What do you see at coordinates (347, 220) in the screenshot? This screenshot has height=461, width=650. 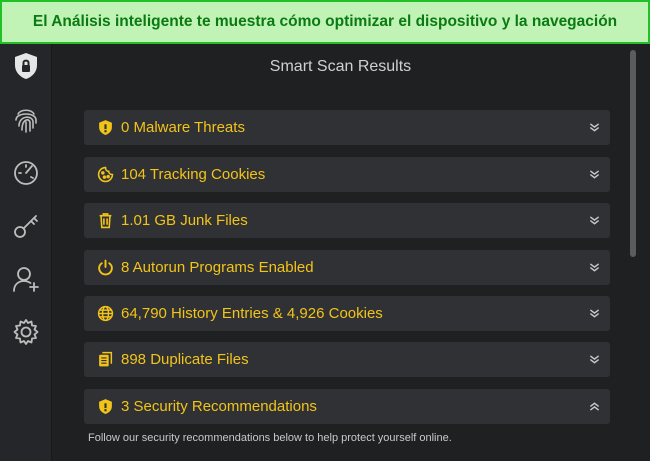 I see `result-row-junk-files: 1.01 GB Junk Files` at bounding box center [347, 220].